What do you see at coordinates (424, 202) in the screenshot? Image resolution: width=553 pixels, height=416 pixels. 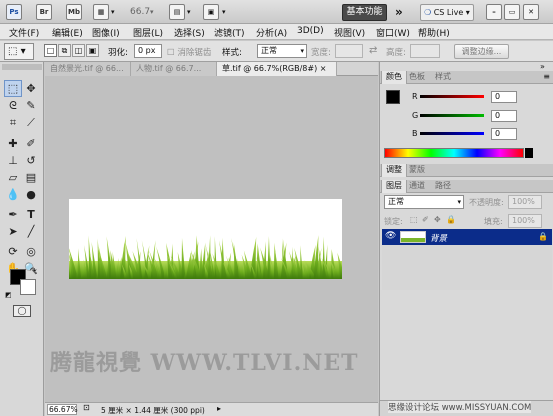 I see `blend-mode-select: 正常 ▾` at bounding box center [424, 202].